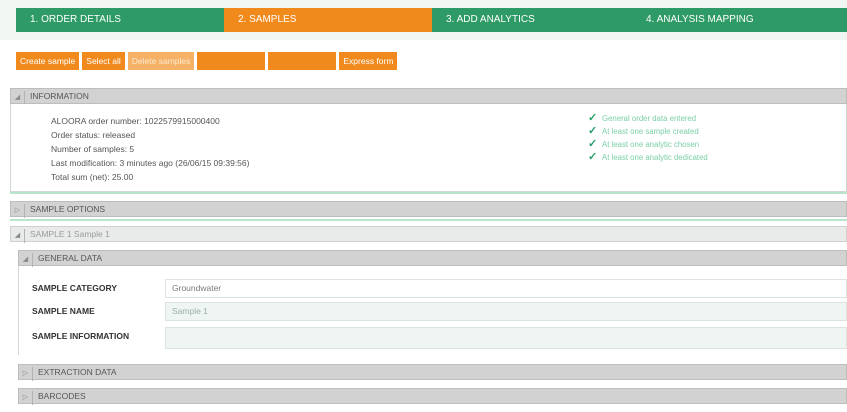 This screenshot has height=412, width=847. Describe the element at coordinates (62, 396) in the screenshot. I see `panel-title: BARCODES` at that location.